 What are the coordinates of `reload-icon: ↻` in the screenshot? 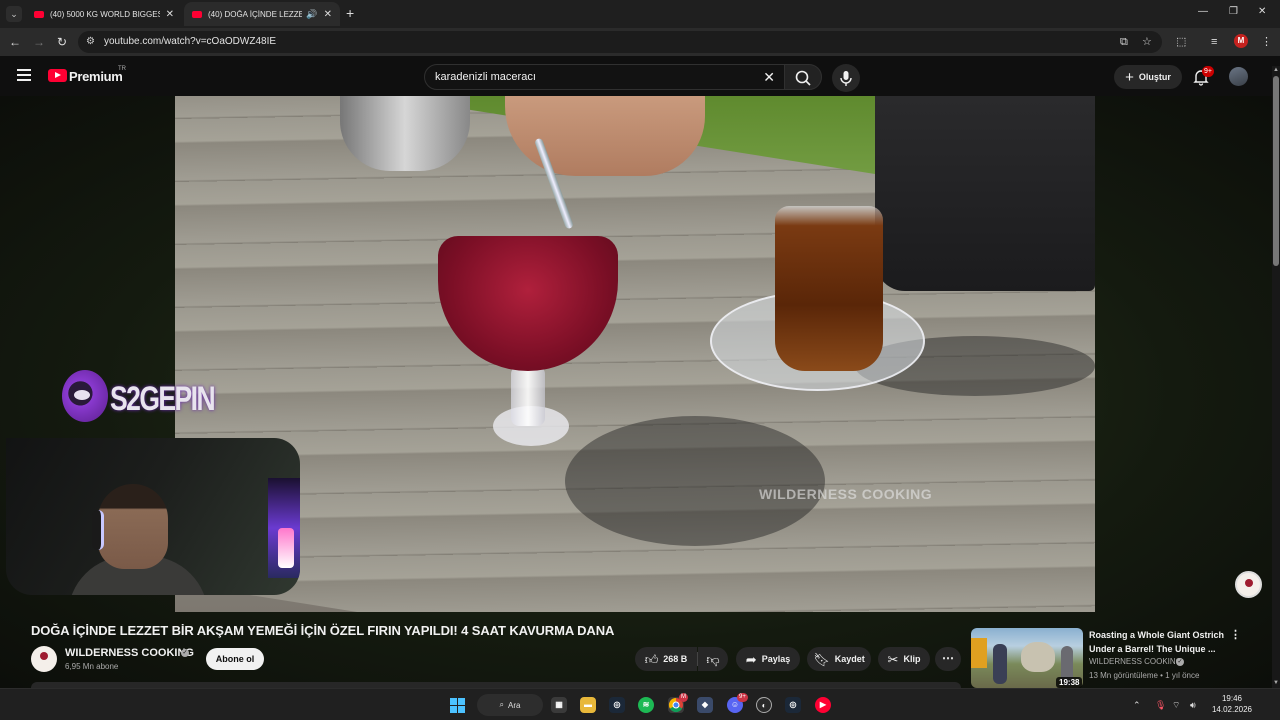 It's located at (62, 42).